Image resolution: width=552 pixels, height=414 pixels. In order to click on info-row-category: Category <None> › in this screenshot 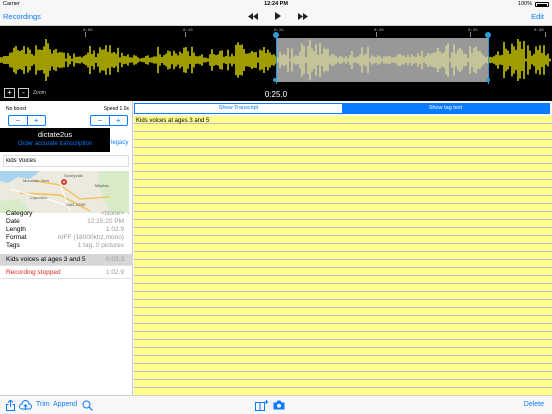, I will do `click(66, 214)`.